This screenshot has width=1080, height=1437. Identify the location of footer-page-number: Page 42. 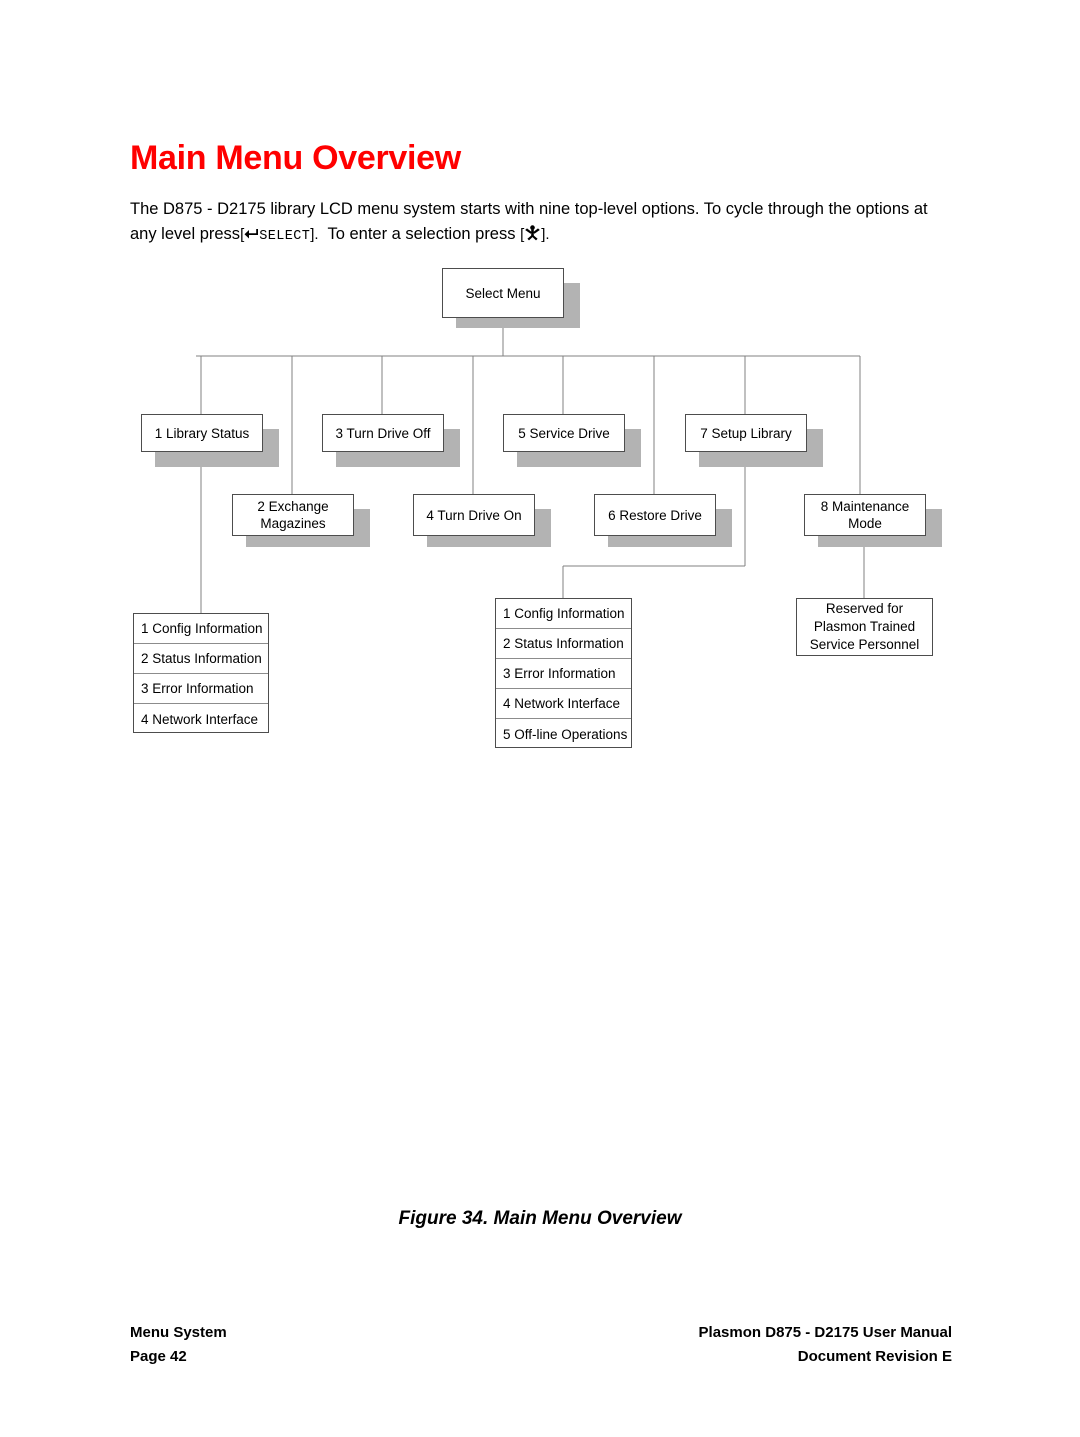
(158, 1356).